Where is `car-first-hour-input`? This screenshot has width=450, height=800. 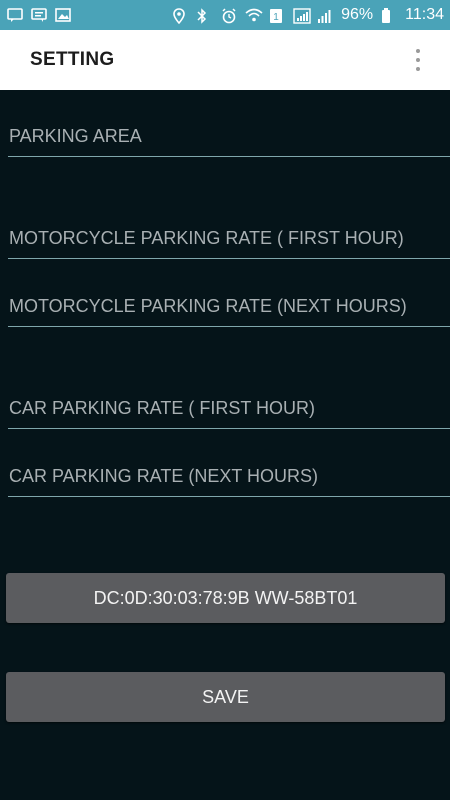 car-first-hour-input is located at coordinates (229, 408).